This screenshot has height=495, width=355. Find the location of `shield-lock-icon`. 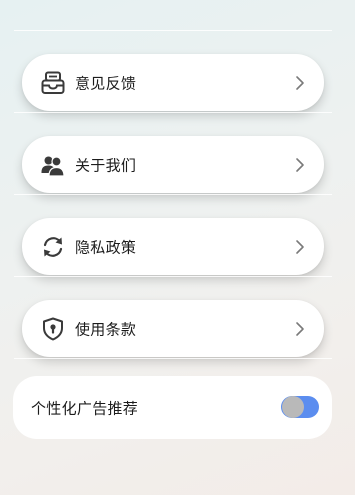

shield-lock-icon is located at coordinates (53, 329).